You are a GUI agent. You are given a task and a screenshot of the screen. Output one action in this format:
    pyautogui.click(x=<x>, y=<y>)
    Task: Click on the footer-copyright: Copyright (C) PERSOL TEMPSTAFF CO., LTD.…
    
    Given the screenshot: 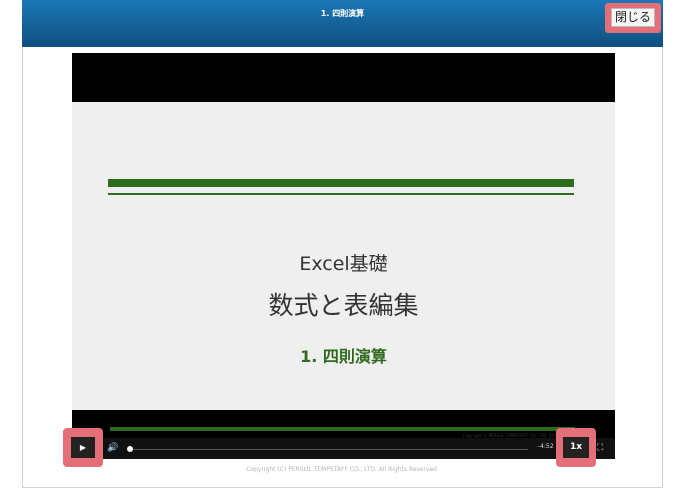 What is the action you would take?
    pyautogui.click(x=342, y=469)
    